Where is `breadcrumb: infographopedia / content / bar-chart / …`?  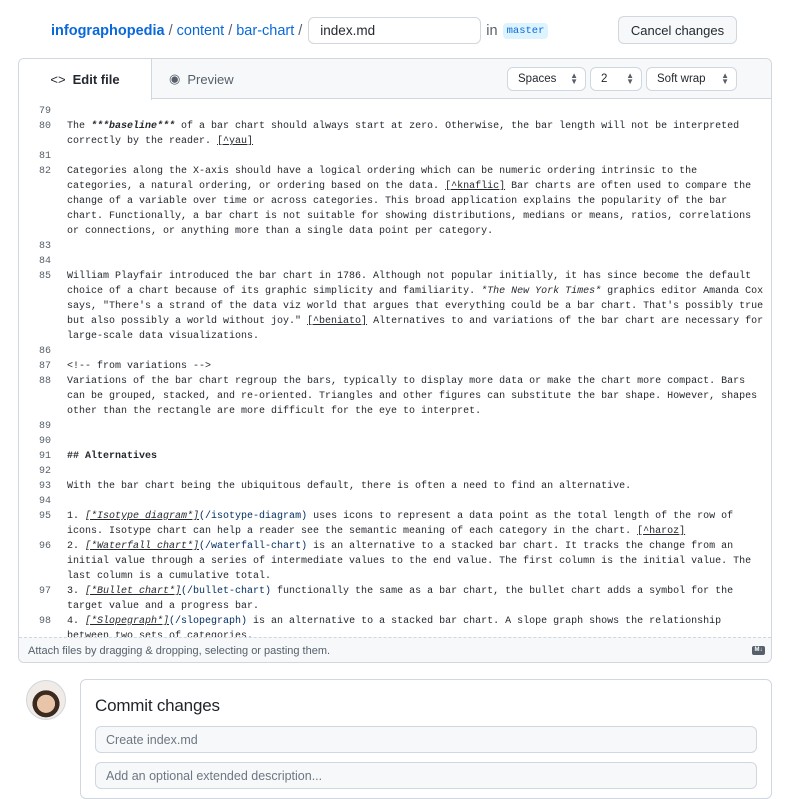 breadcrumb: infographopedia / content / bar-chart / … is located at coordinates (300, 30).